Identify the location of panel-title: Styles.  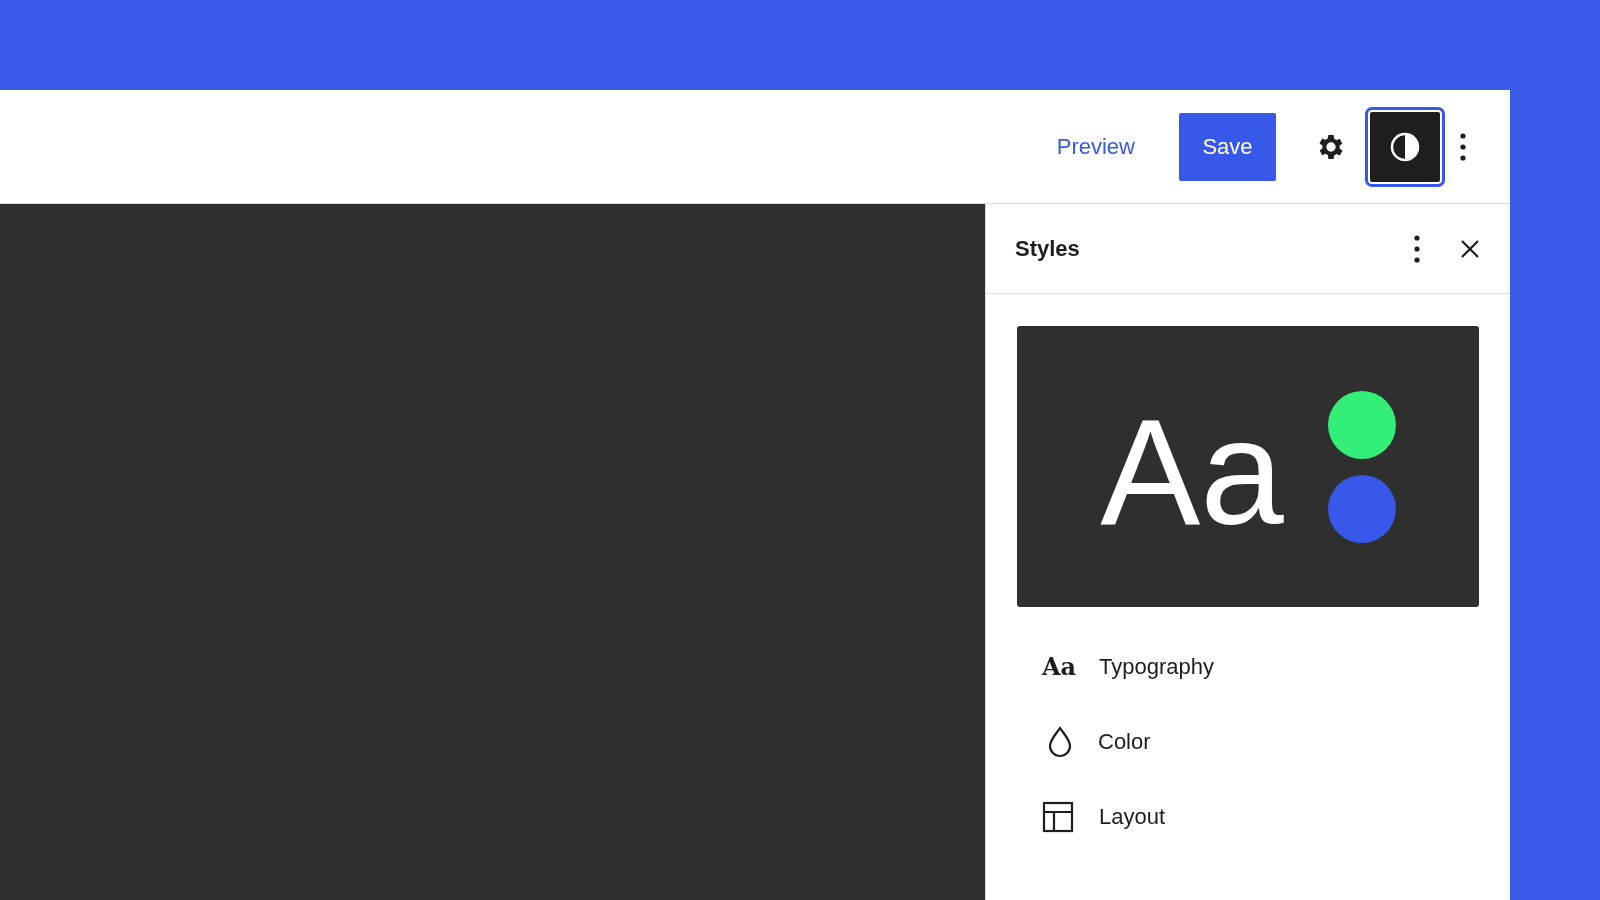
(1048, 249).